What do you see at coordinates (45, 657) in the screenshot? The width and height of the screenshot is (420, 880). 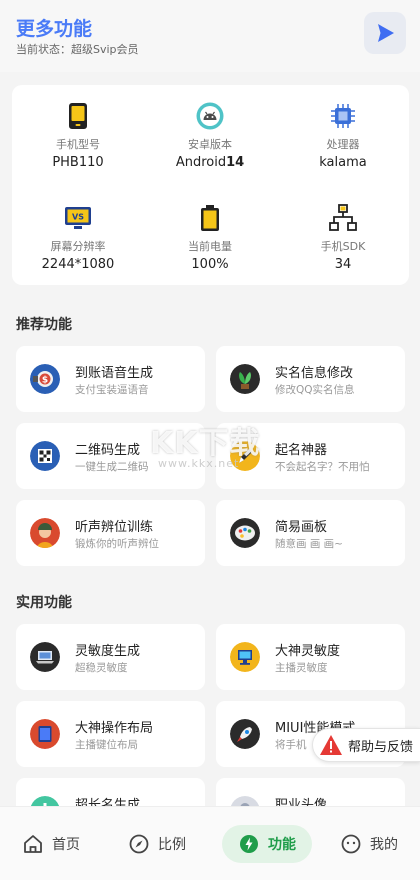 I see `laptop-icon` at bounding box center [45, 657].